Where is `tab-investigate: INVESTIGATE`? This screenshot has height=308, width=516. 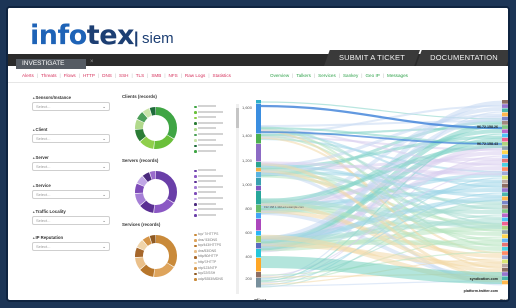 tab-investigate: INVESTIGATE is located at coordinates (51, 64).